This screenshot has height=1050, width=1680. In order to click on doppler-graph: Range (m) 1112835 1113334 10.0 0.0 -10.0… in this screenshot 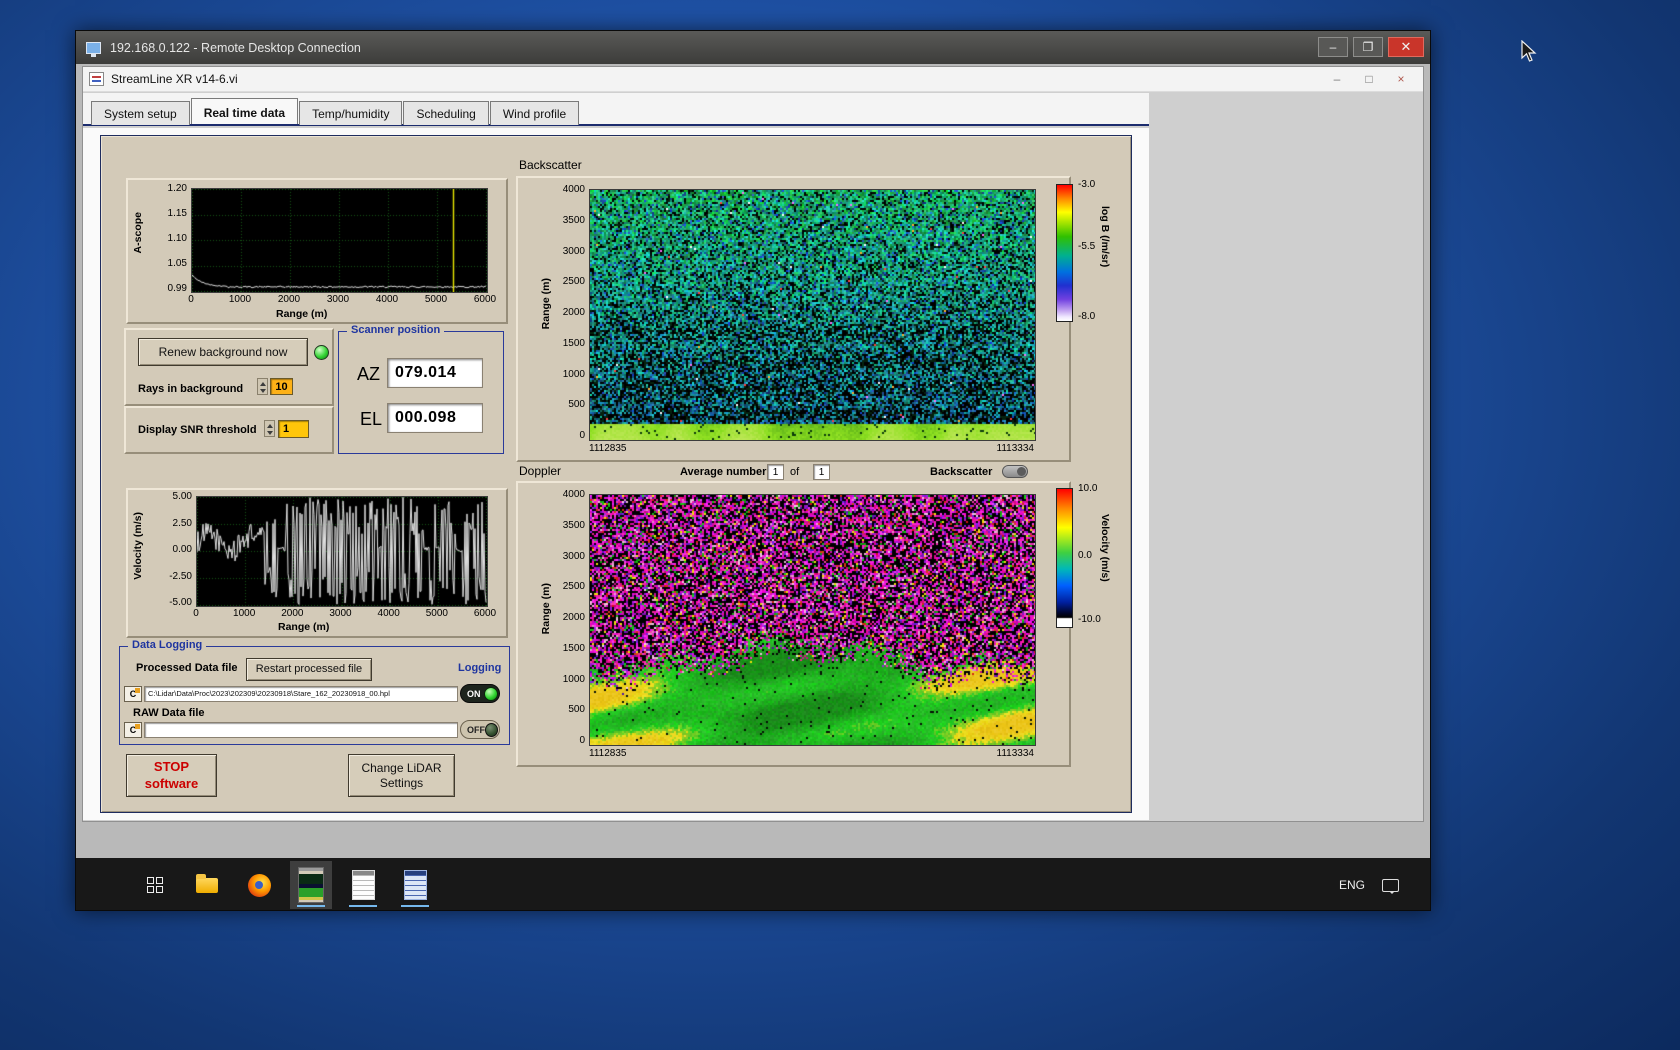, I will do `click(808, 624)`.